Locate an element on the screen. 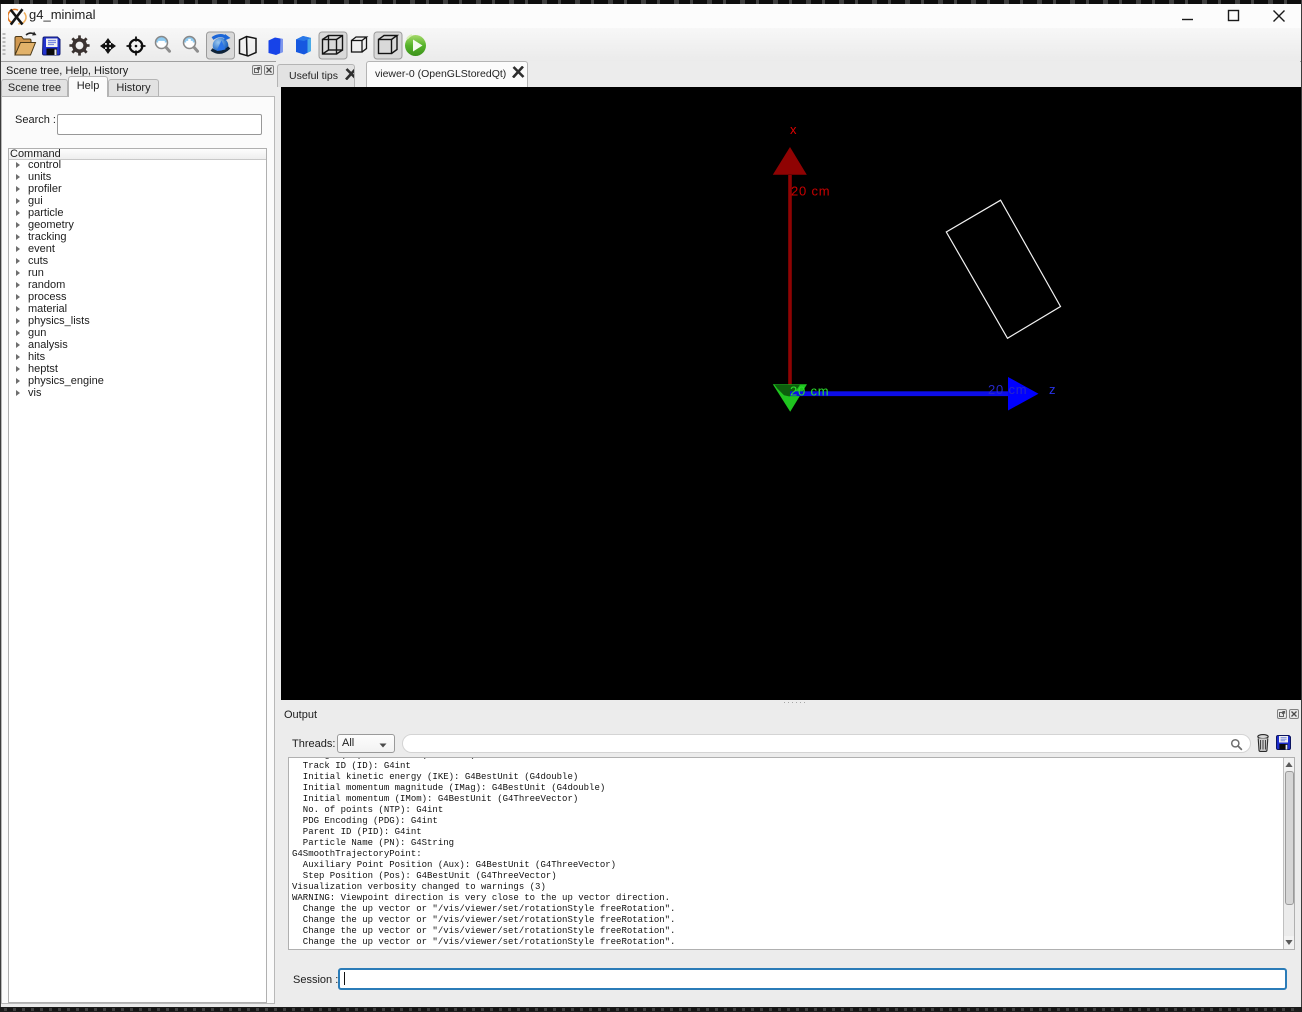 This screenshot has height=1012, width=1302. svg-text: z is located at coordinates (1052, 389).